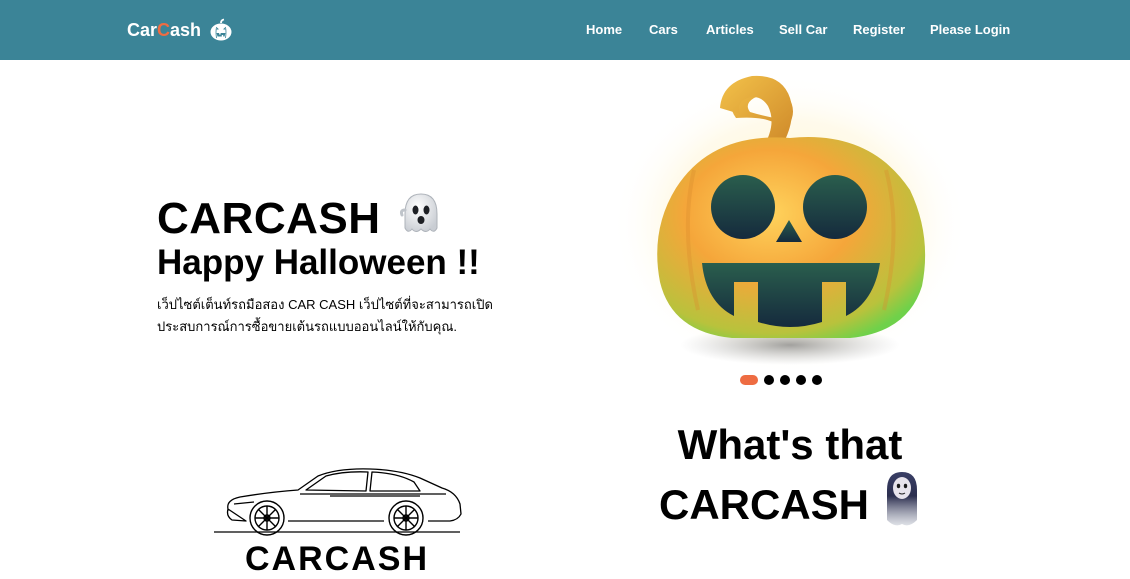 The width and height of the screenshot is (1130, 579). I want to click on nav-cars: Cars, so click(663, 29).